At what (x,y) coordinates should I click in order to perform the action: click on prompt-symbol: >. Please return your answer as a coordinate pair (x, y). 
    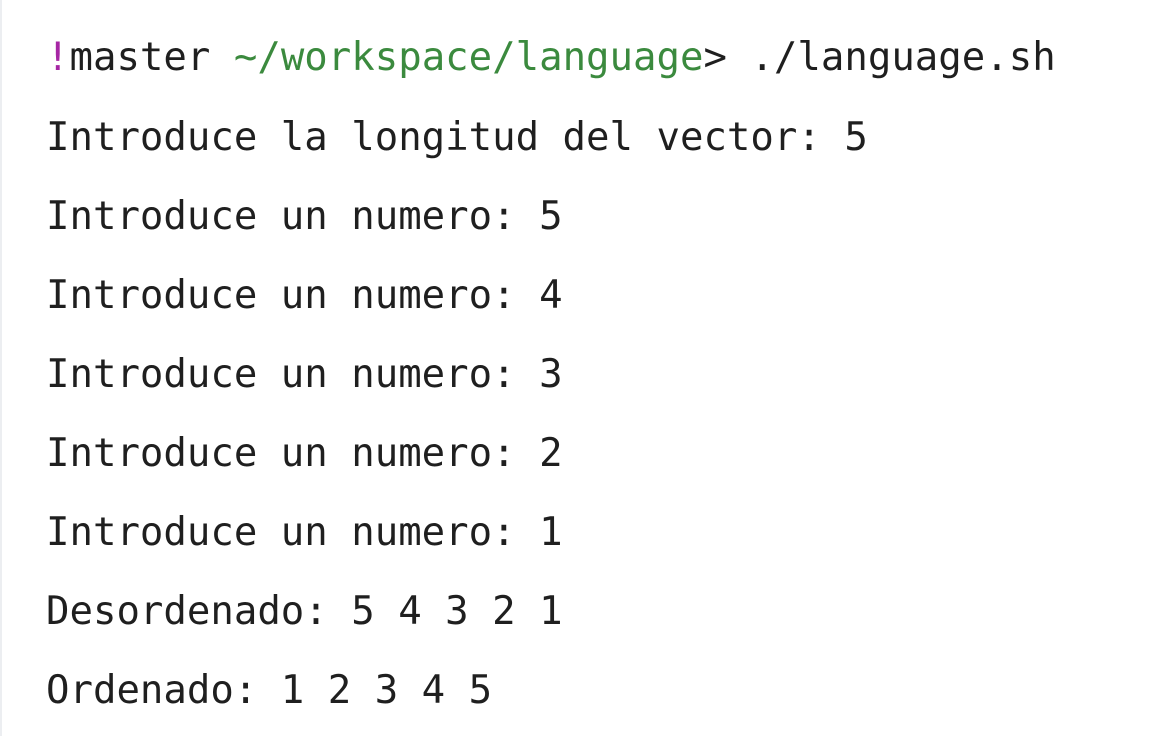
    Looking at the image, I should click on (715, 57).